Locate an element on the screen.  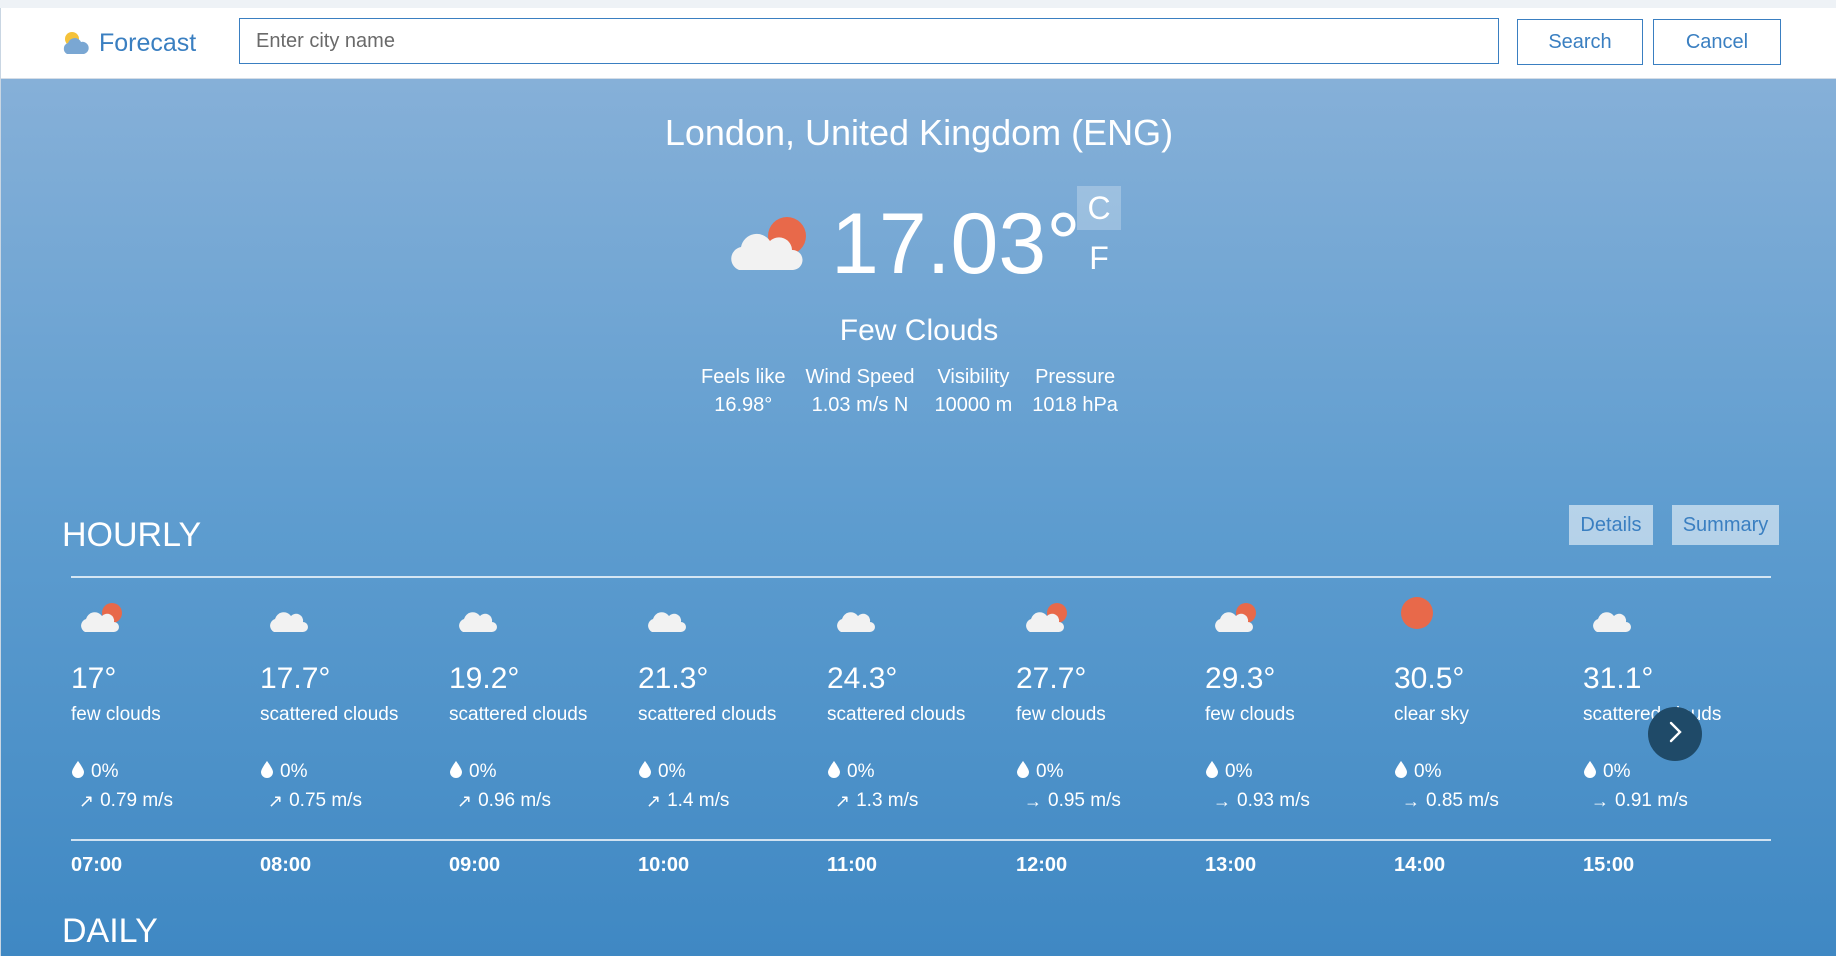
celsius-toggle: C is located at coordinates (1099, 208).